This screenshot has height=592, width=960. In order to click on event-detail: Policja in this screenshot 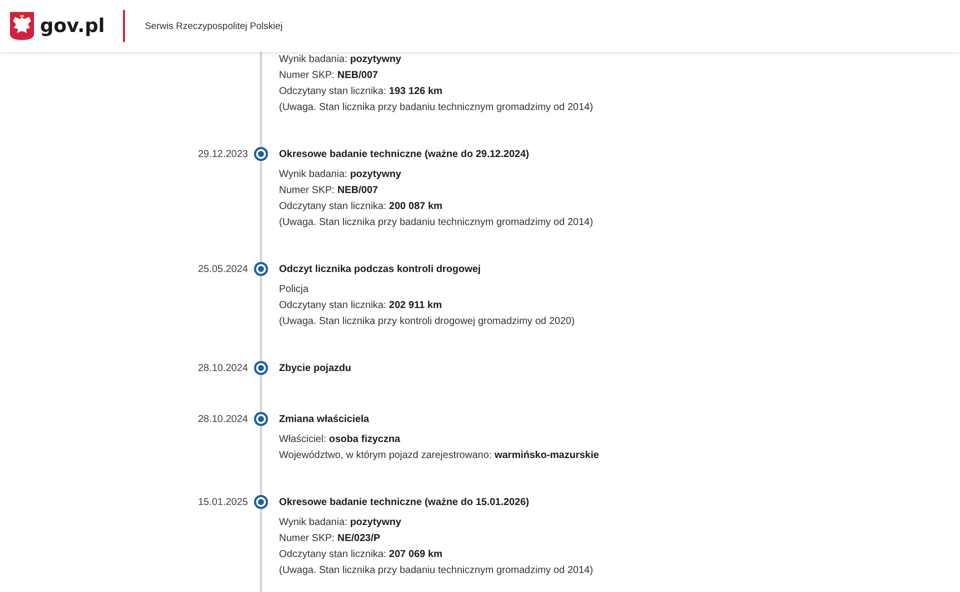, I will do `click(294, 290)`.